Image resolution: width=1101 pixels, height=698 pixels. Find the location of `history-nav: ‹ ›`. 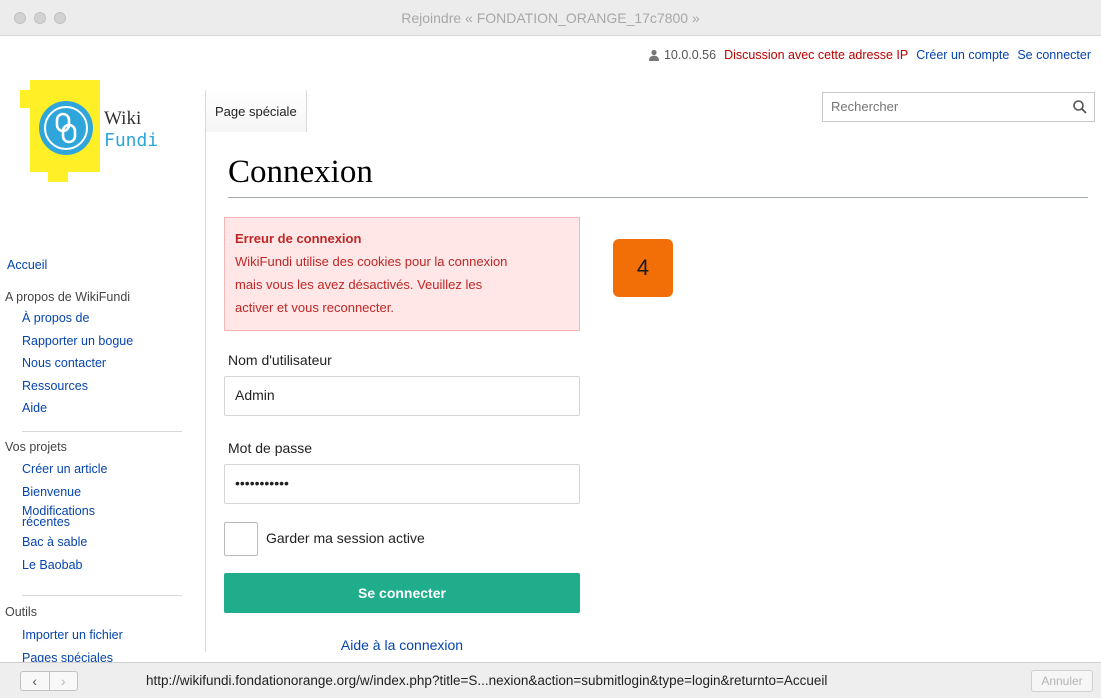

history-nav: ‹ › is located at coordinates (49, 681).